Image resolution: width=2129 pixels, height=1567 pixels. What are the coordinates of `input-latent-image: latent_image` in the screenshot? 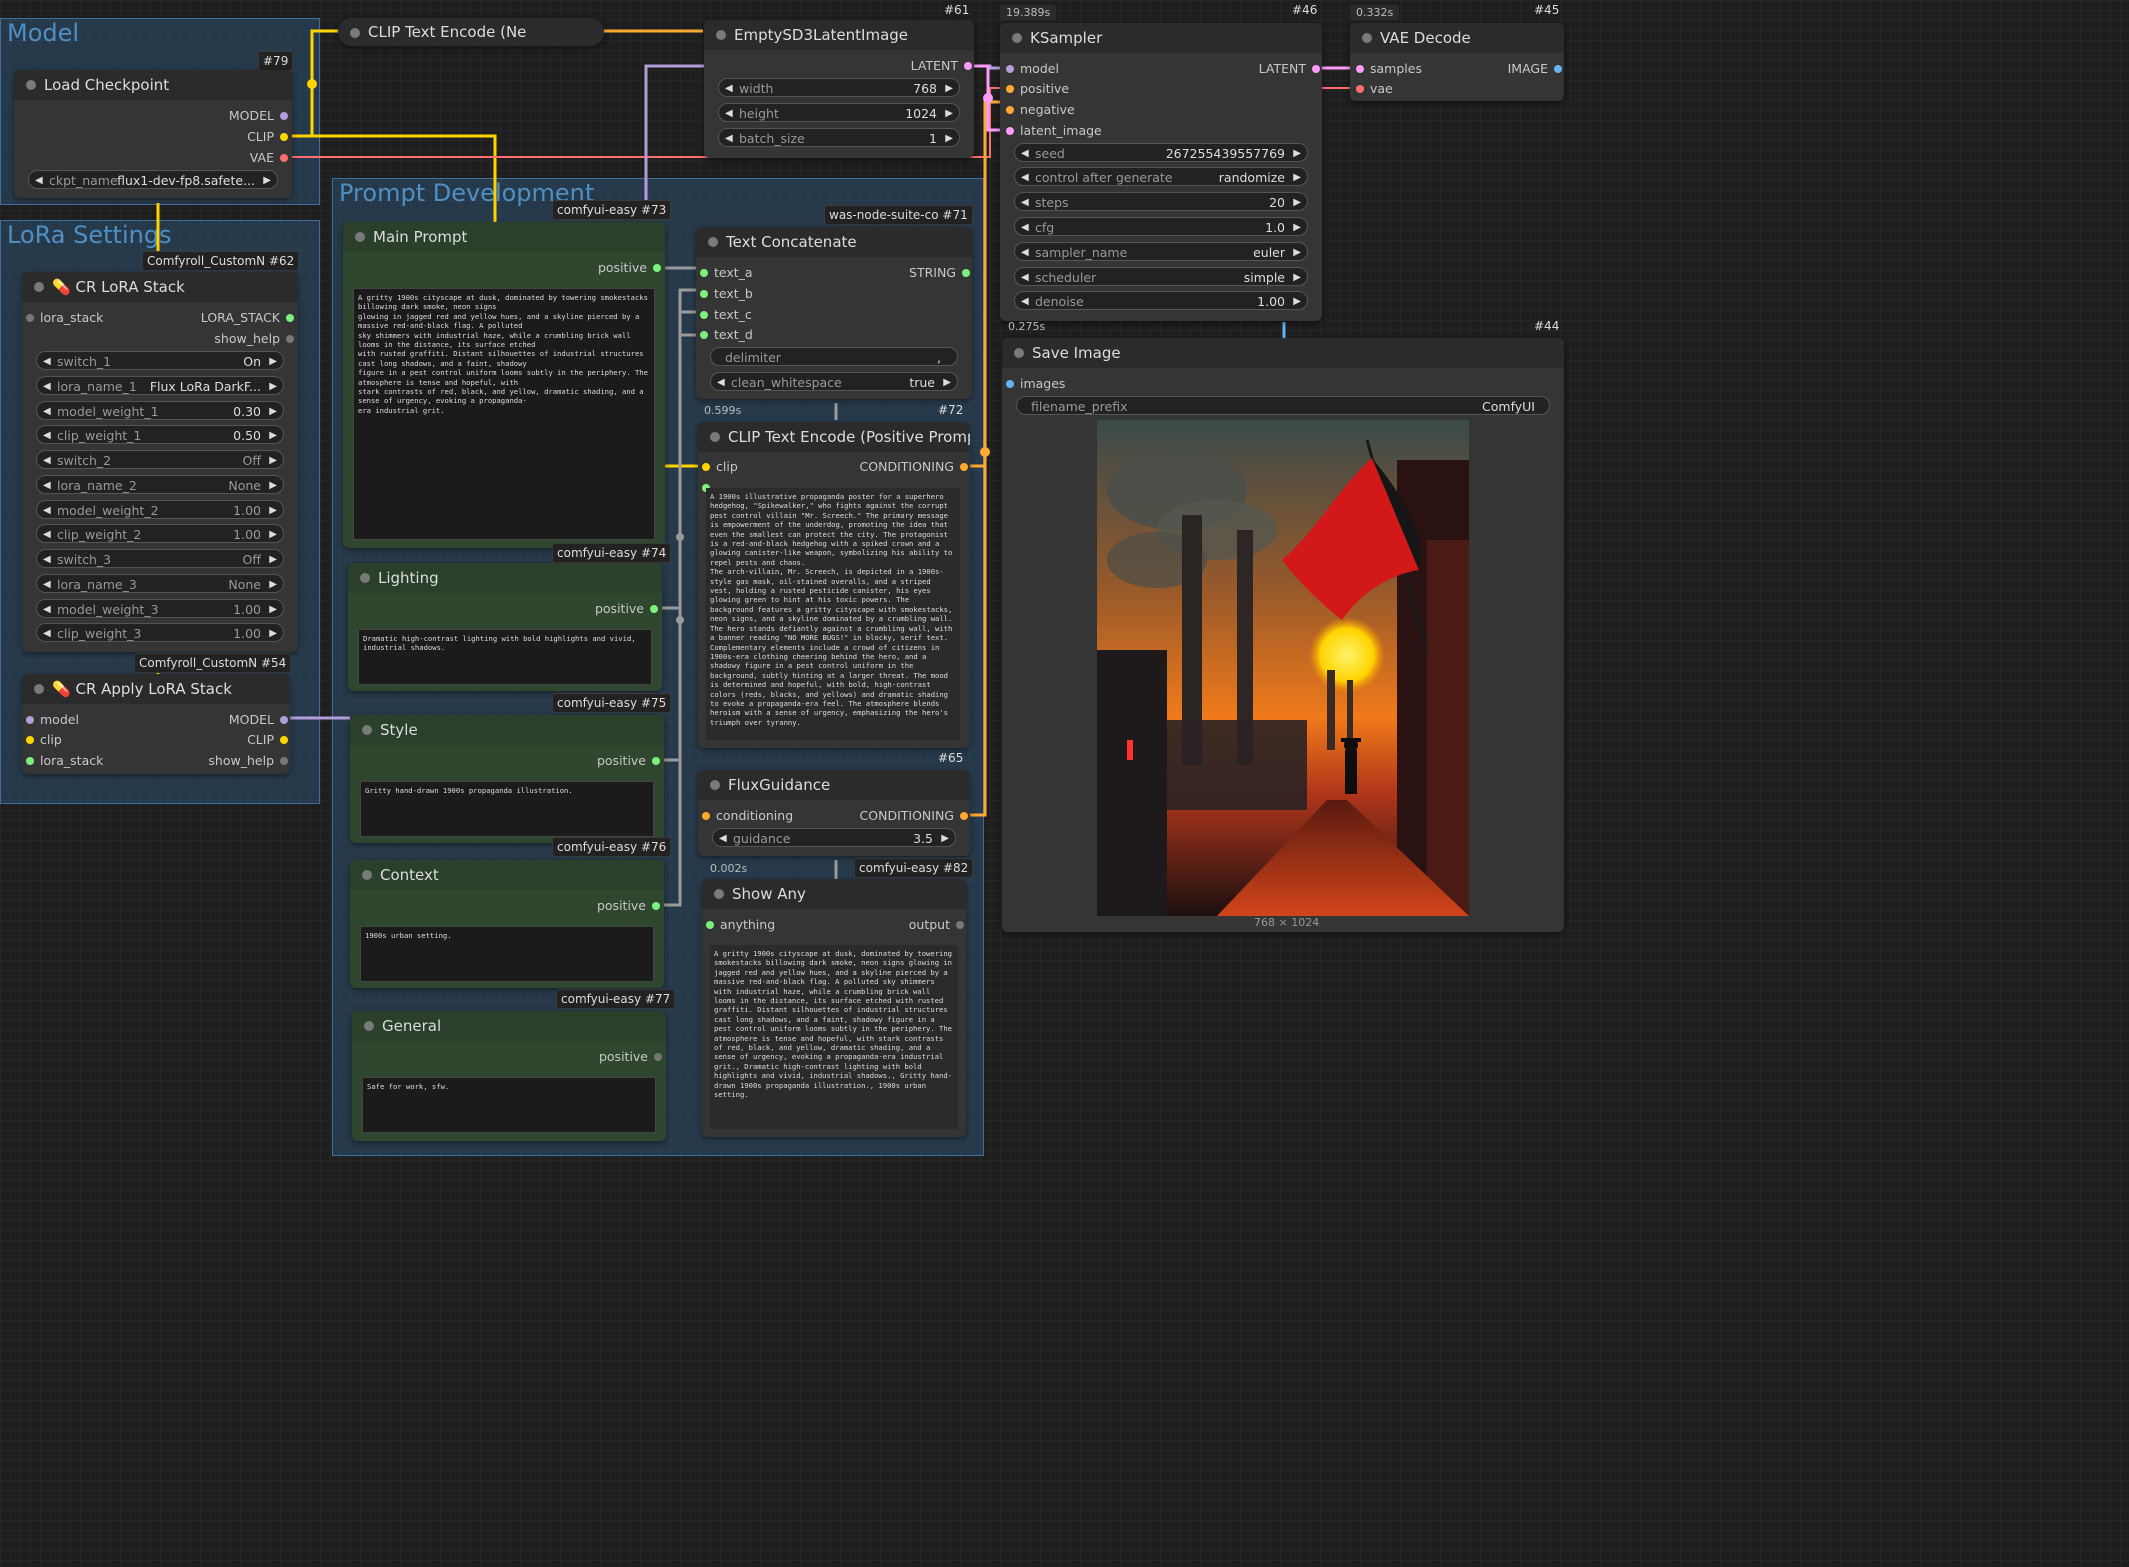 It's located at (1054, 131).